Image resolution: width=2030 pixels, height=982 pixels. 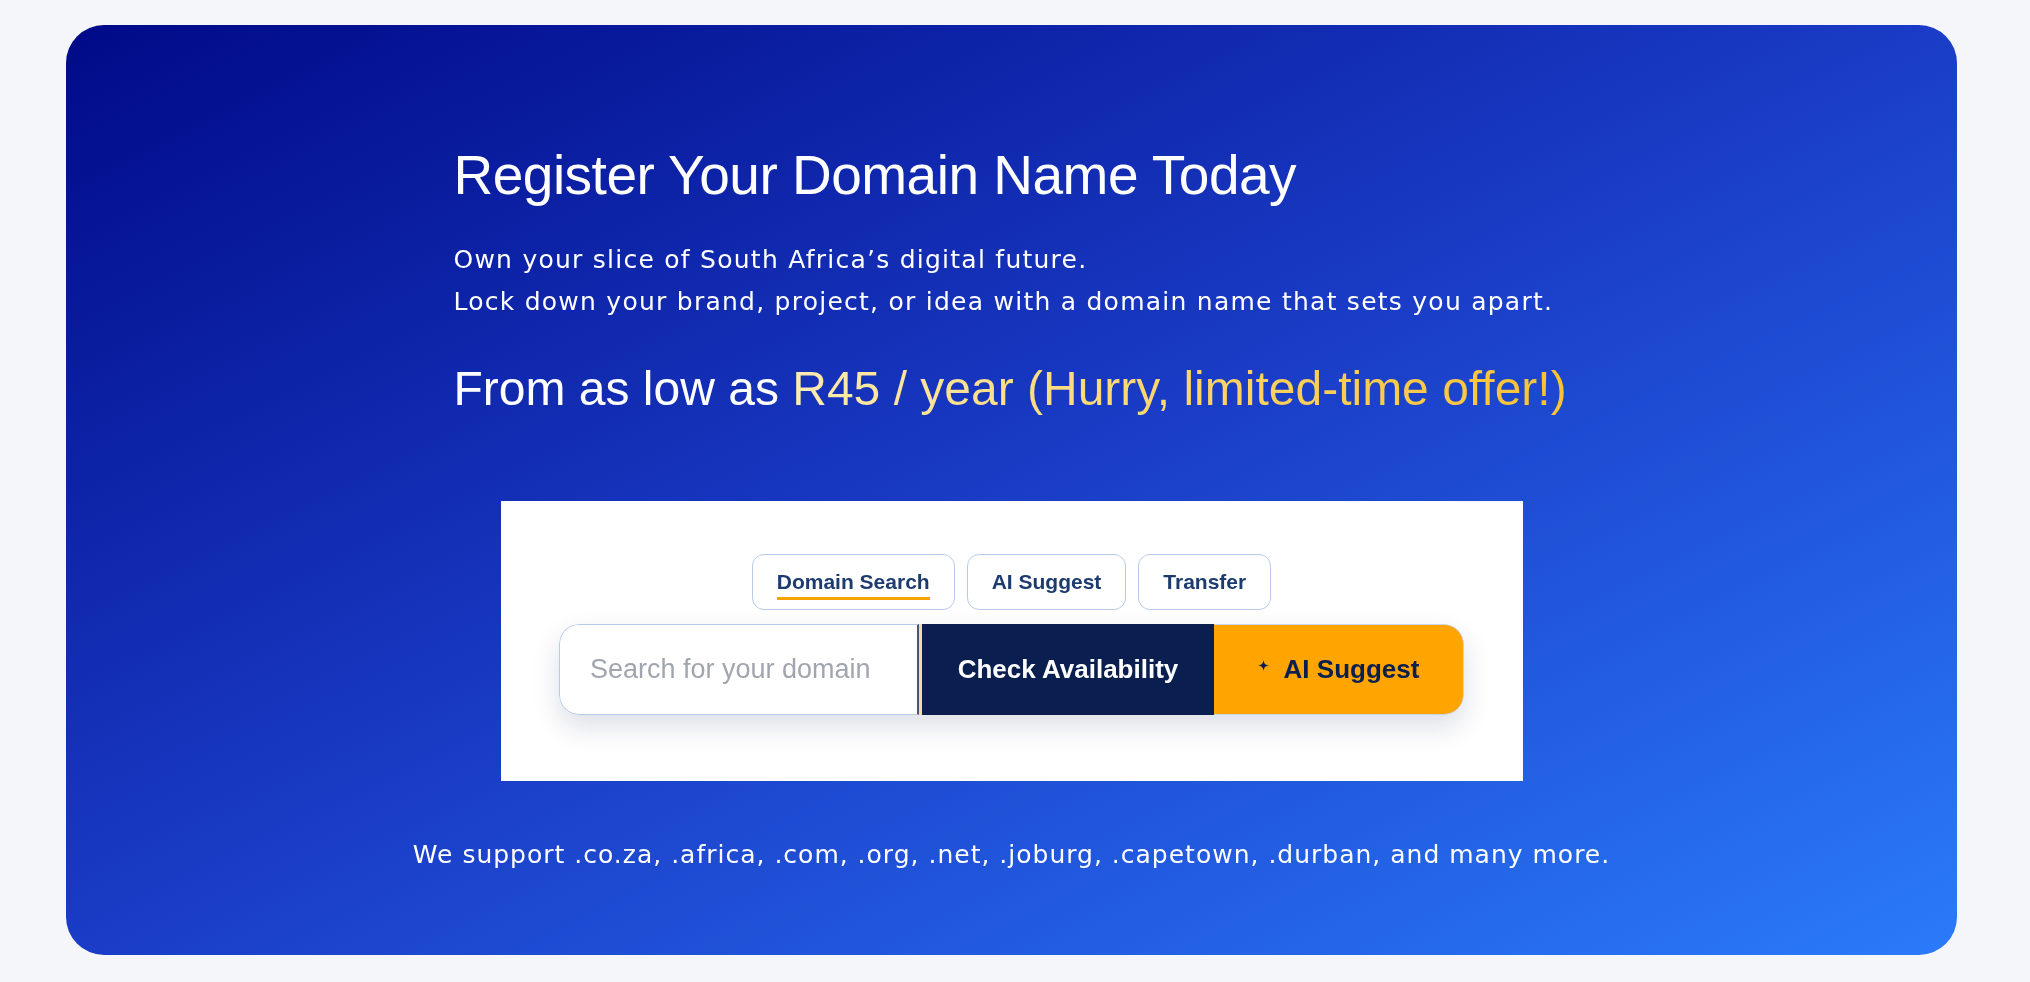 I want to click on search-tab: Domain Search, so click(x=853, y=582).